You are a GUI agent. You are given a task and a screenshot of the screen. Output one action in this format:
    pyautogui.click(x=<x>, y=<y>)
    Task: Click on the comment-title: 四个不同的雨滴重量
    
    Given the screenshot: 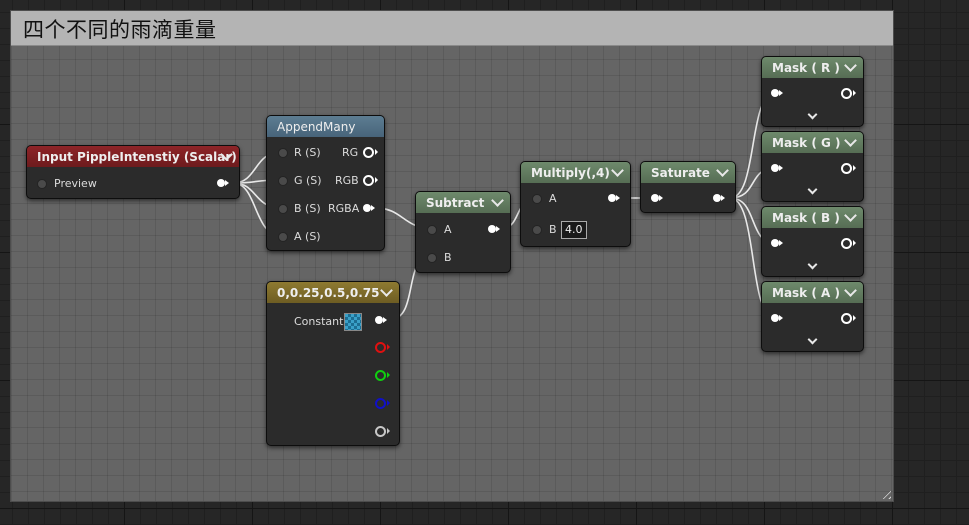 What is the action you would take?
    pyautogui.click(x=120, y=30)
    